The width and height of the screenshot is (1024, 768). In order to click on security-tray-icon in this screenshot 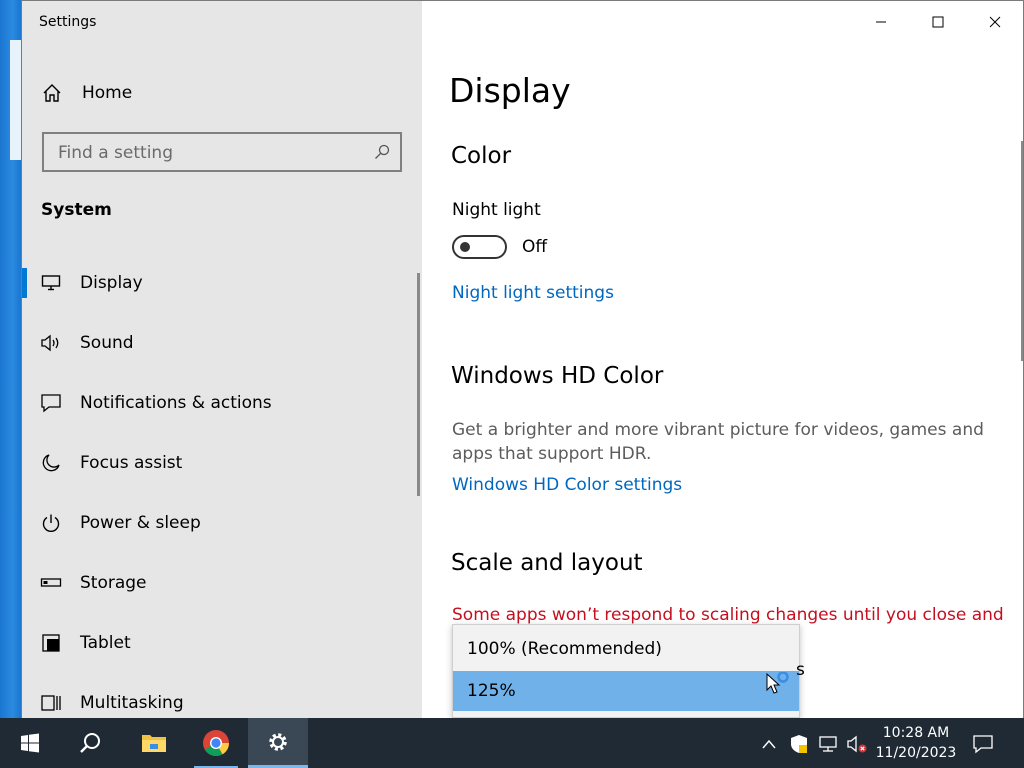, I will do `click(799, 744)`.